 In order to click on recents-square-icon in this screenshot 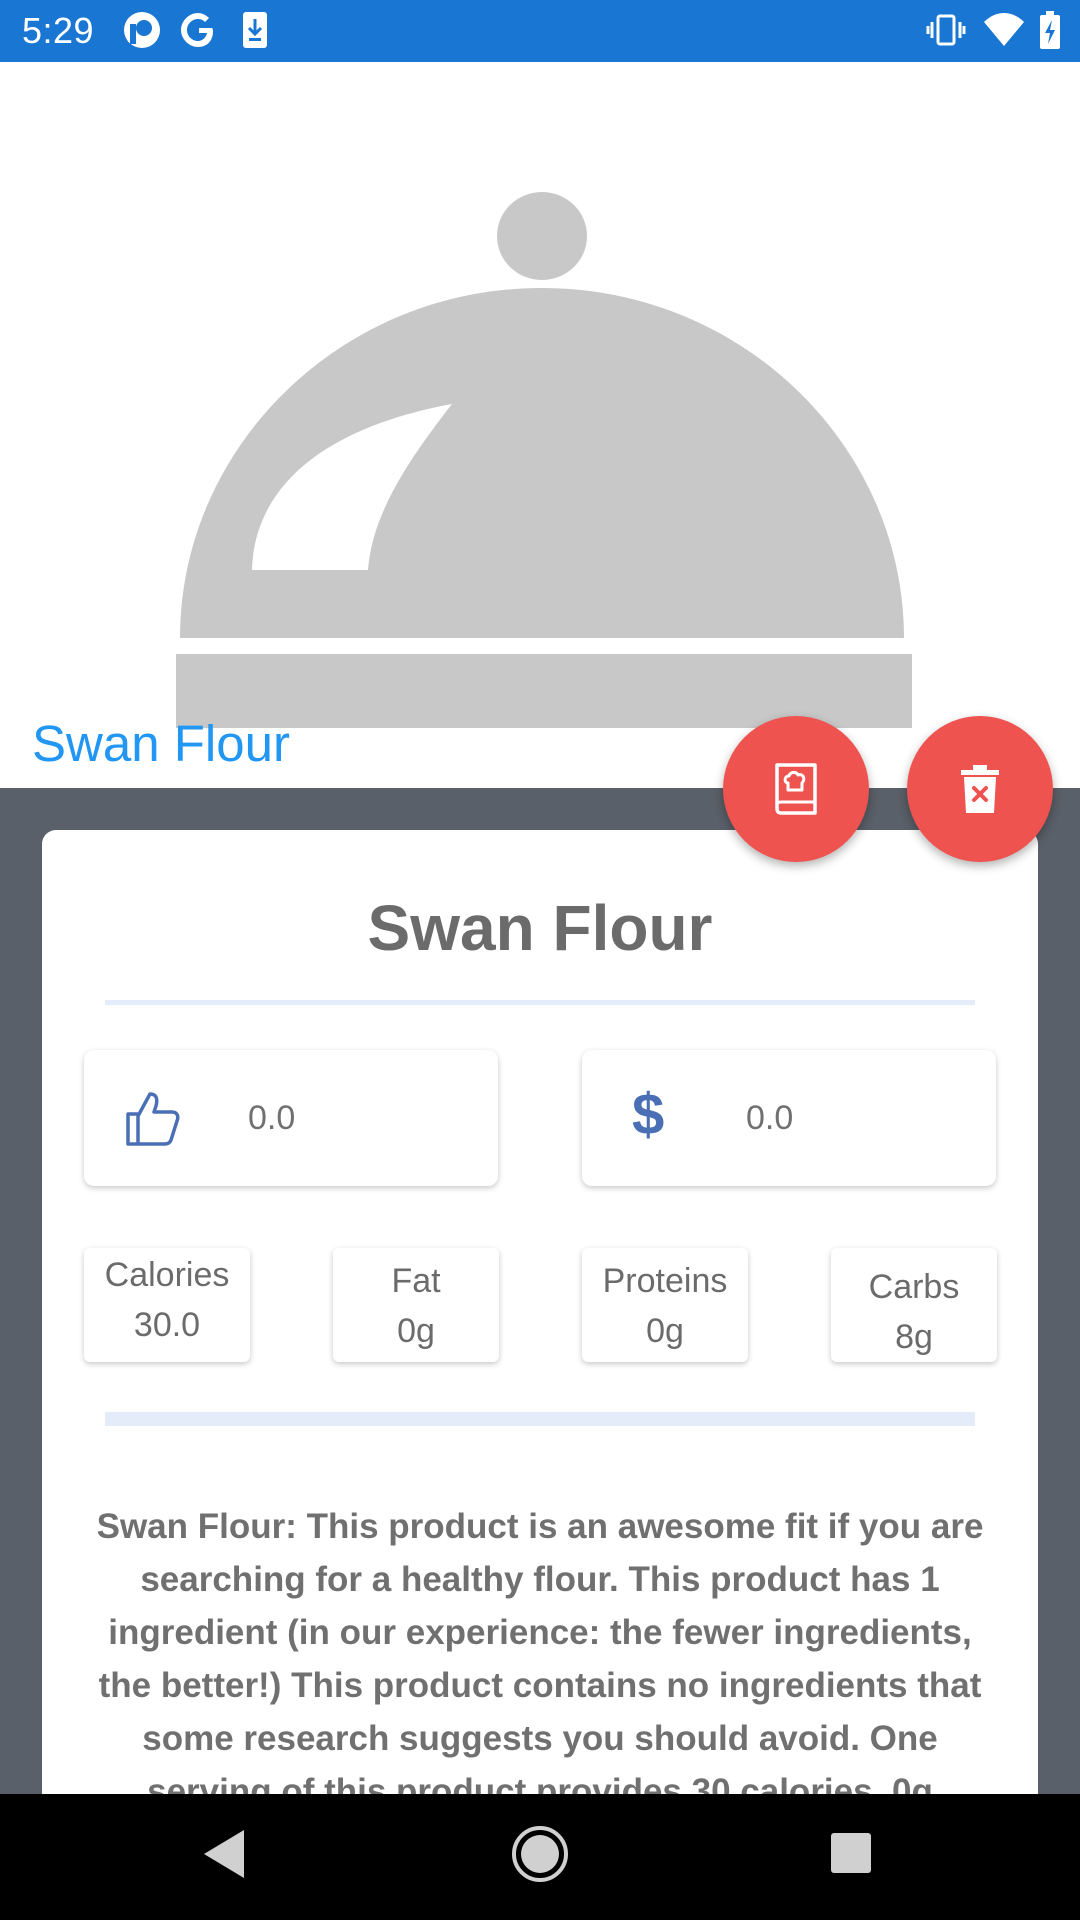, I will do `click(851, 1854)`.